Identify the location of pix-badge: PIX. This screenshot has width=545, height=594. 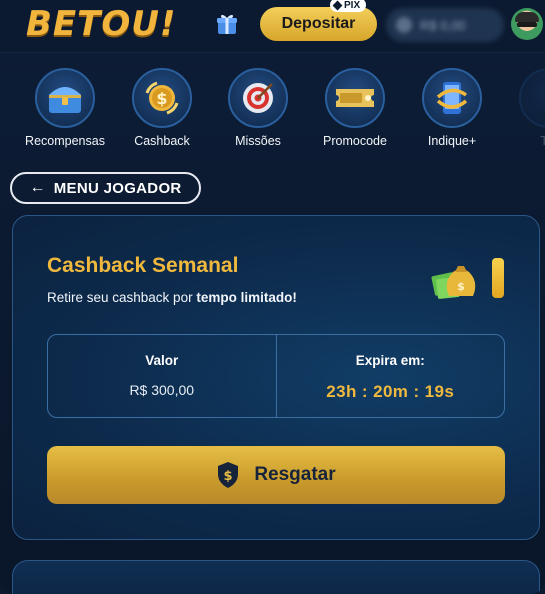
(348, 6).